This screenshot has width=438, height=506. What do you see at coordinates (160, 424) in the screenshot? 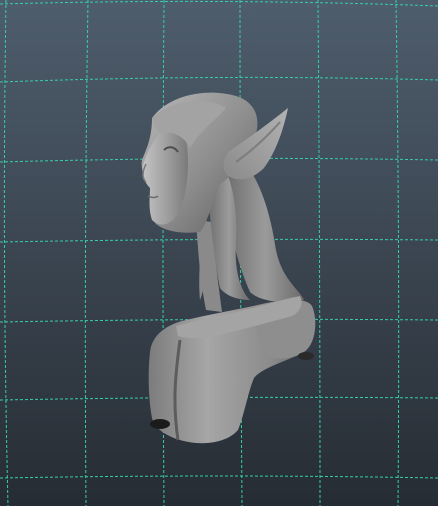
I see `bust-base-shadow` at bounding box center [160, 424].